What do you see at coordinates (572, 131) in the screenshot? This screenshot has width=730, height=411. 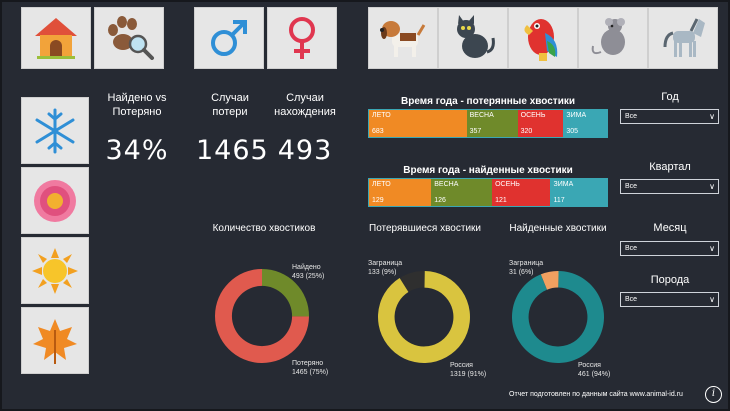 I see `segment-value: 305` at bounding box center [572, 131].